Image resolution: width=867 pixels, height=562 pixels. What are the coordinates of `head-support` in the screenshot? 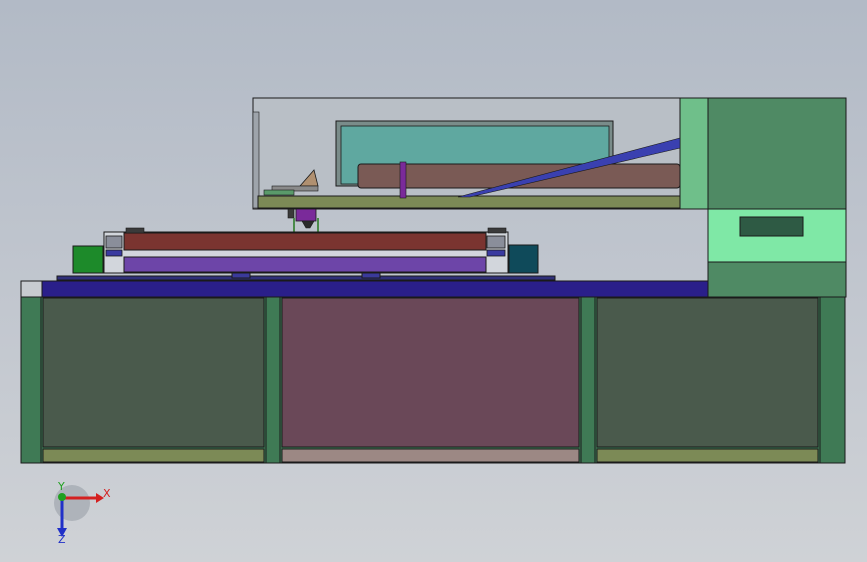 It's located at (291, 213).